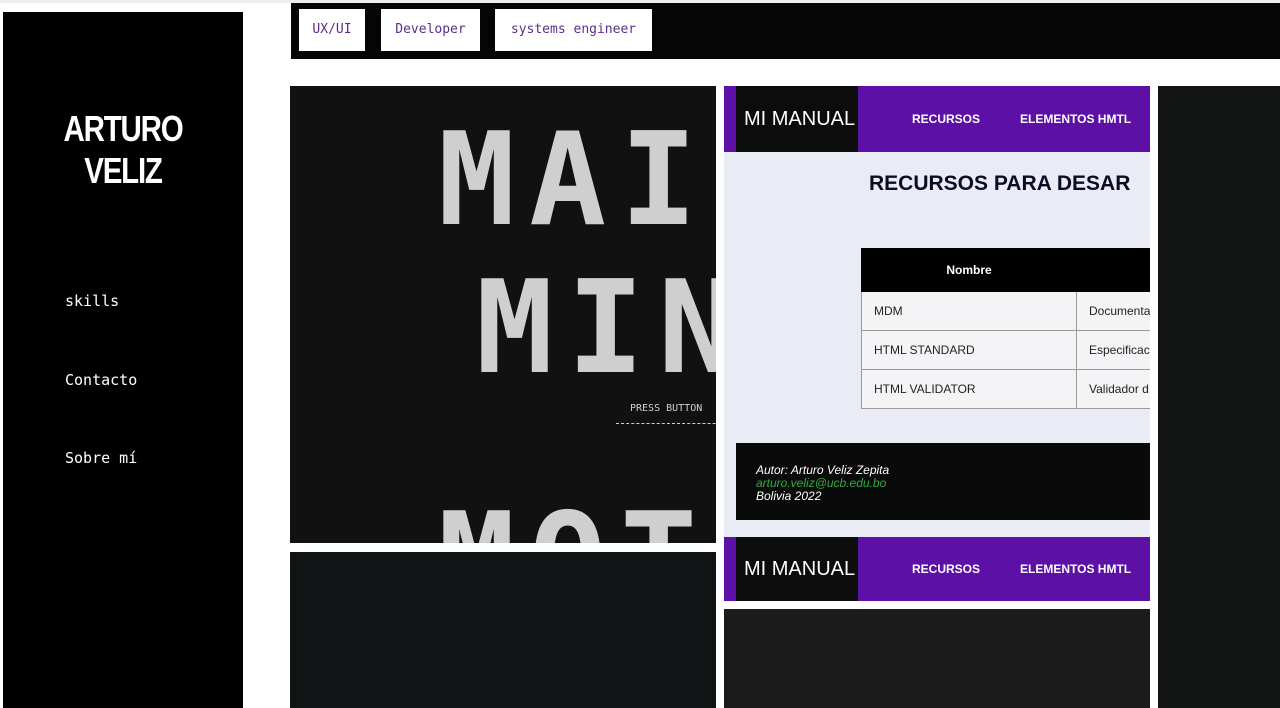 Image resolution: width=1280 pixels, height=708 pixels. What do you see at coordinates (969, 389) in the screenshot?
I see `table-cell: HTML VALIDATOR` at bounding box center [969, 389].